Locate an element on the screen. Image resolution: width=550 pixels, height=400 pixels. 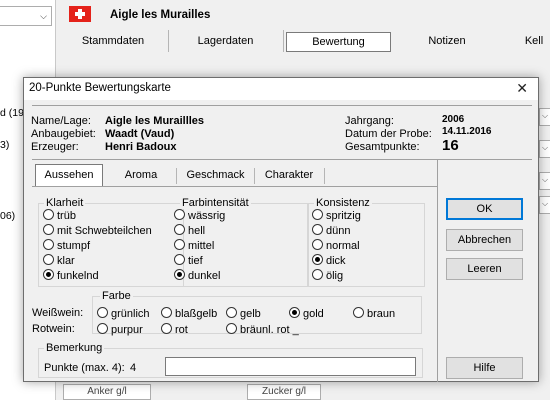
radio-konsistenz-2: normal is located at coordinates (336, 245).